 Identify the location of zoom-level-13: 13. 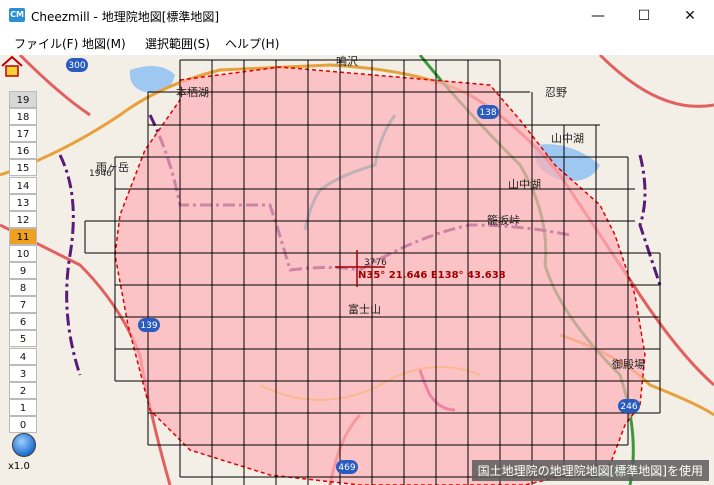
(23, 202).